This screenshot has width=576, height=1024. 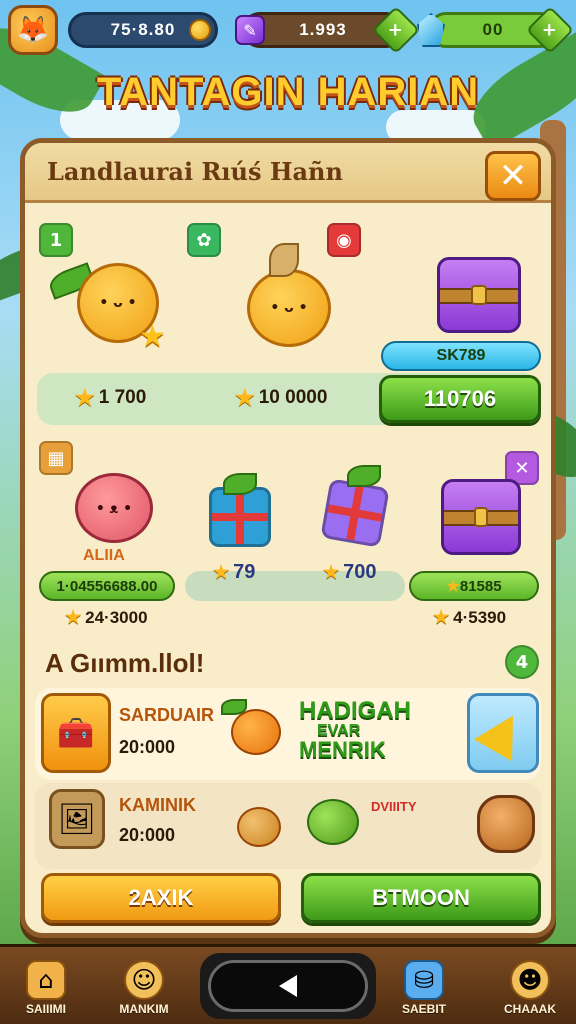 I want to click on value-left: ★ 24·3000, so click(x=106, y=617).